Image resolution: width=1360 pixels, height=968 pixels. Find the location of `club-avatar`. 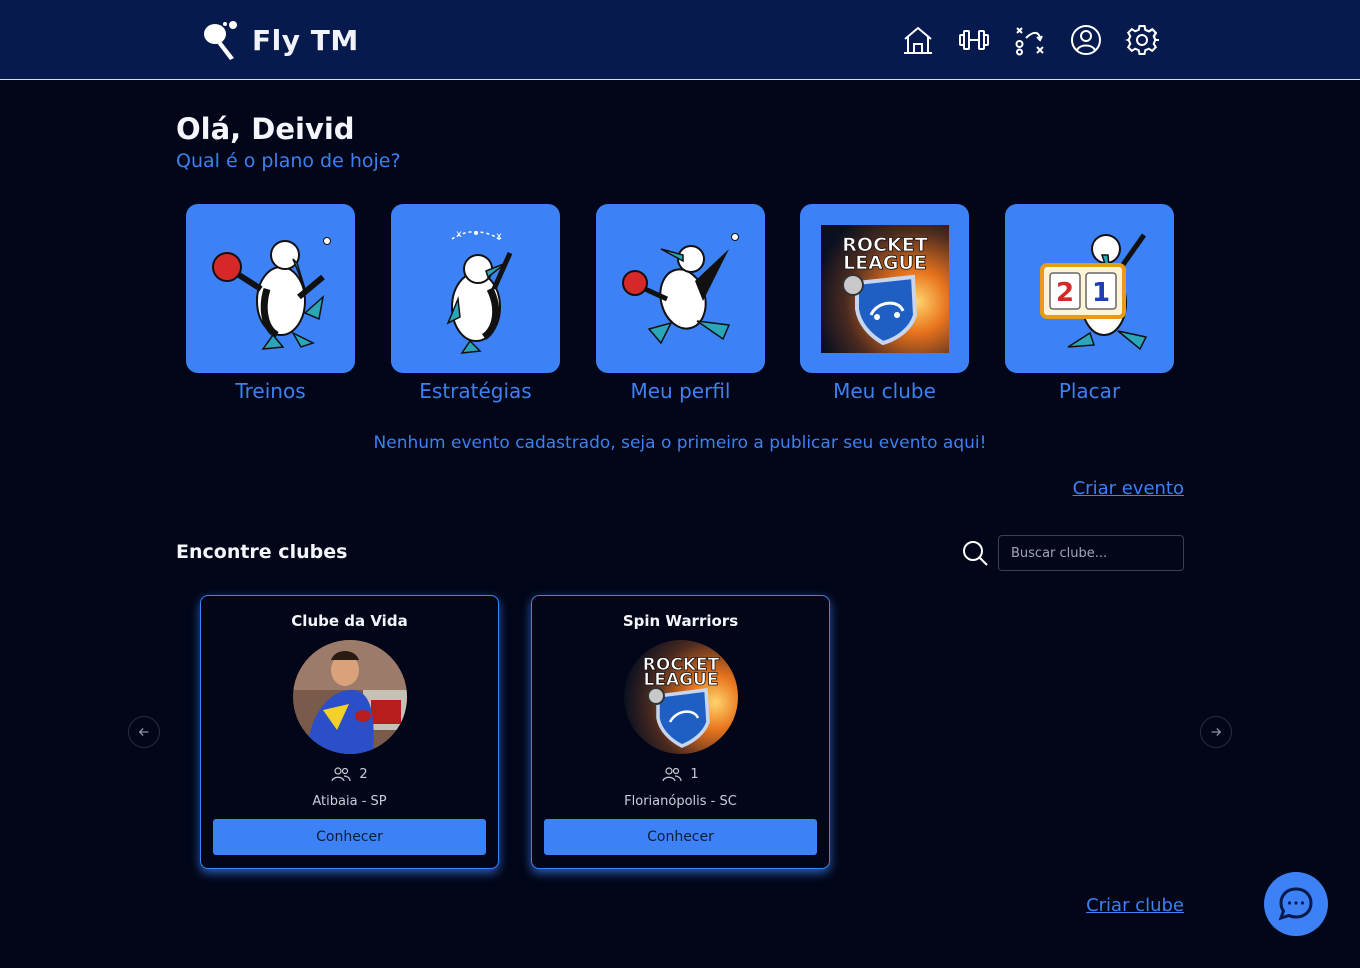

club-avatar is located at coordinates (350, 697).